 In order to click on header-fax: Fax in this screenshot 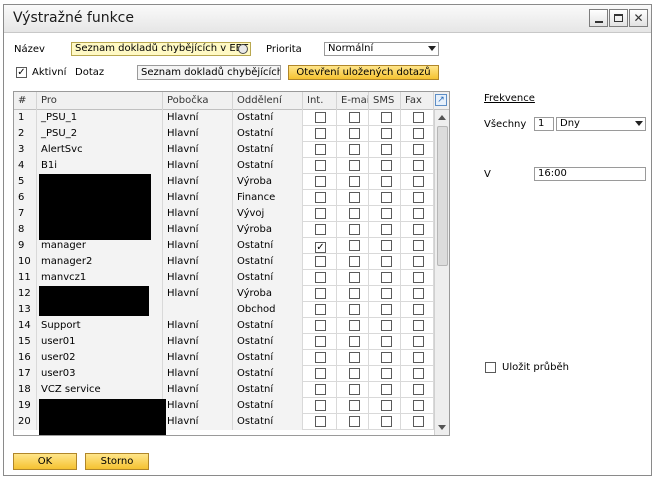, I will do `click(417, 101)`.